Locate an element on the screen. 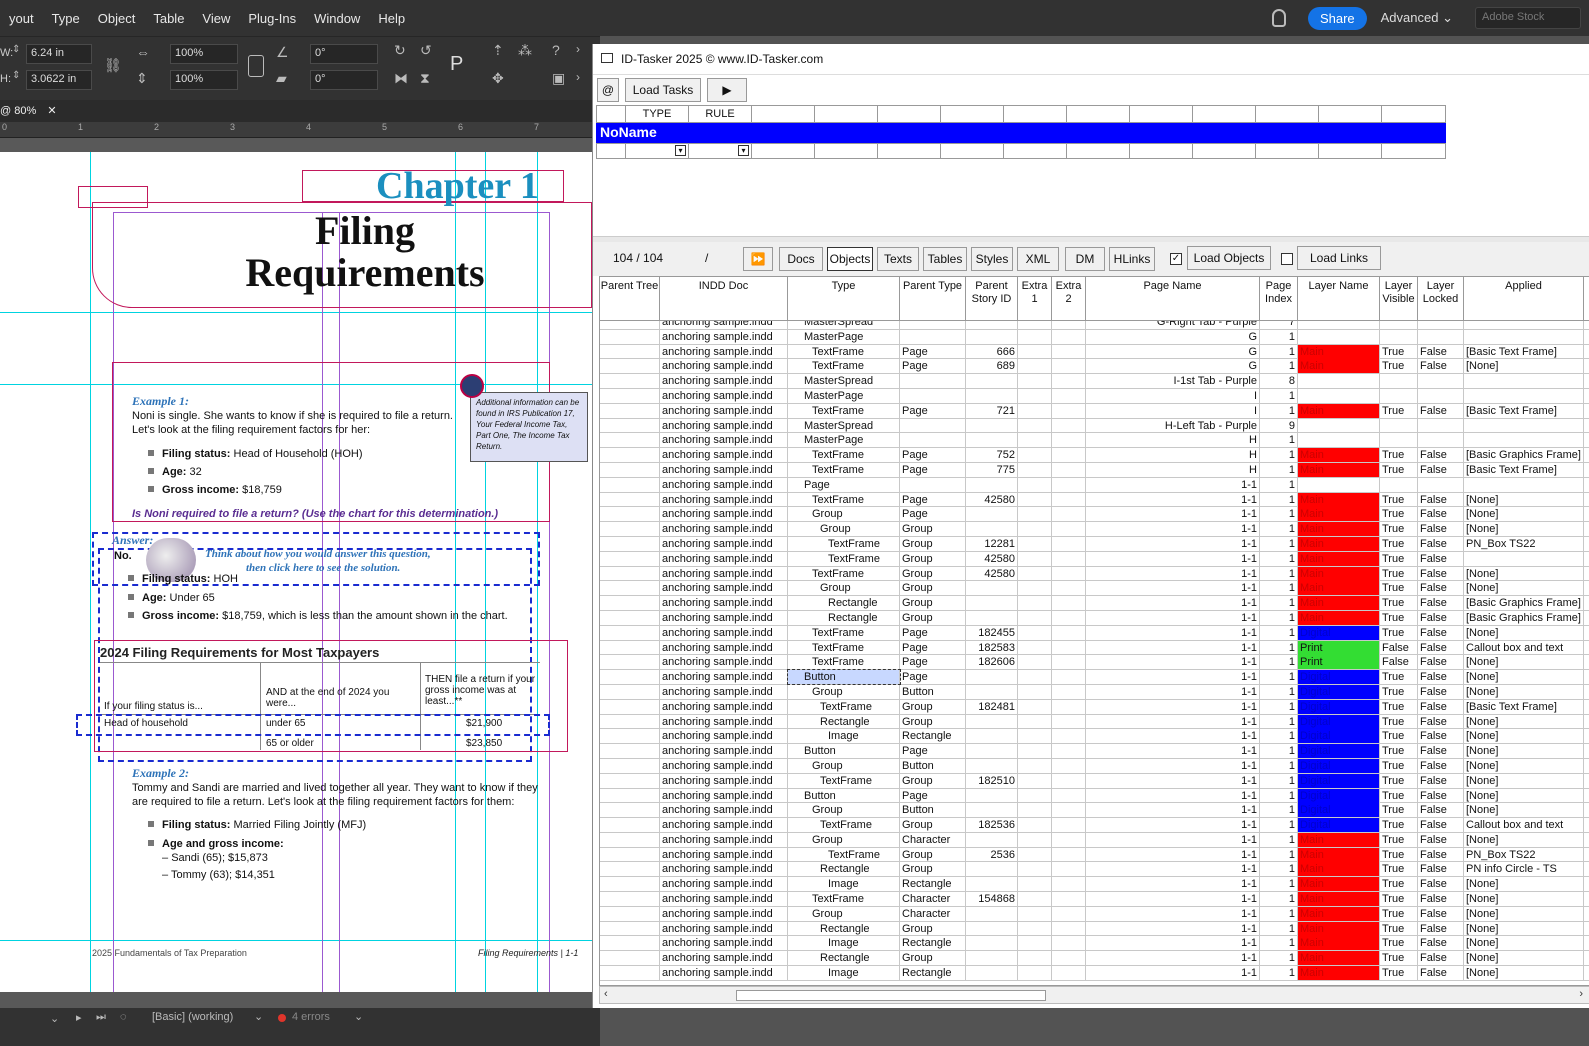 This screenshot has height=1046, width=1589. rotate-ccw-icon: ↺ is located at coordinates (426, 50).